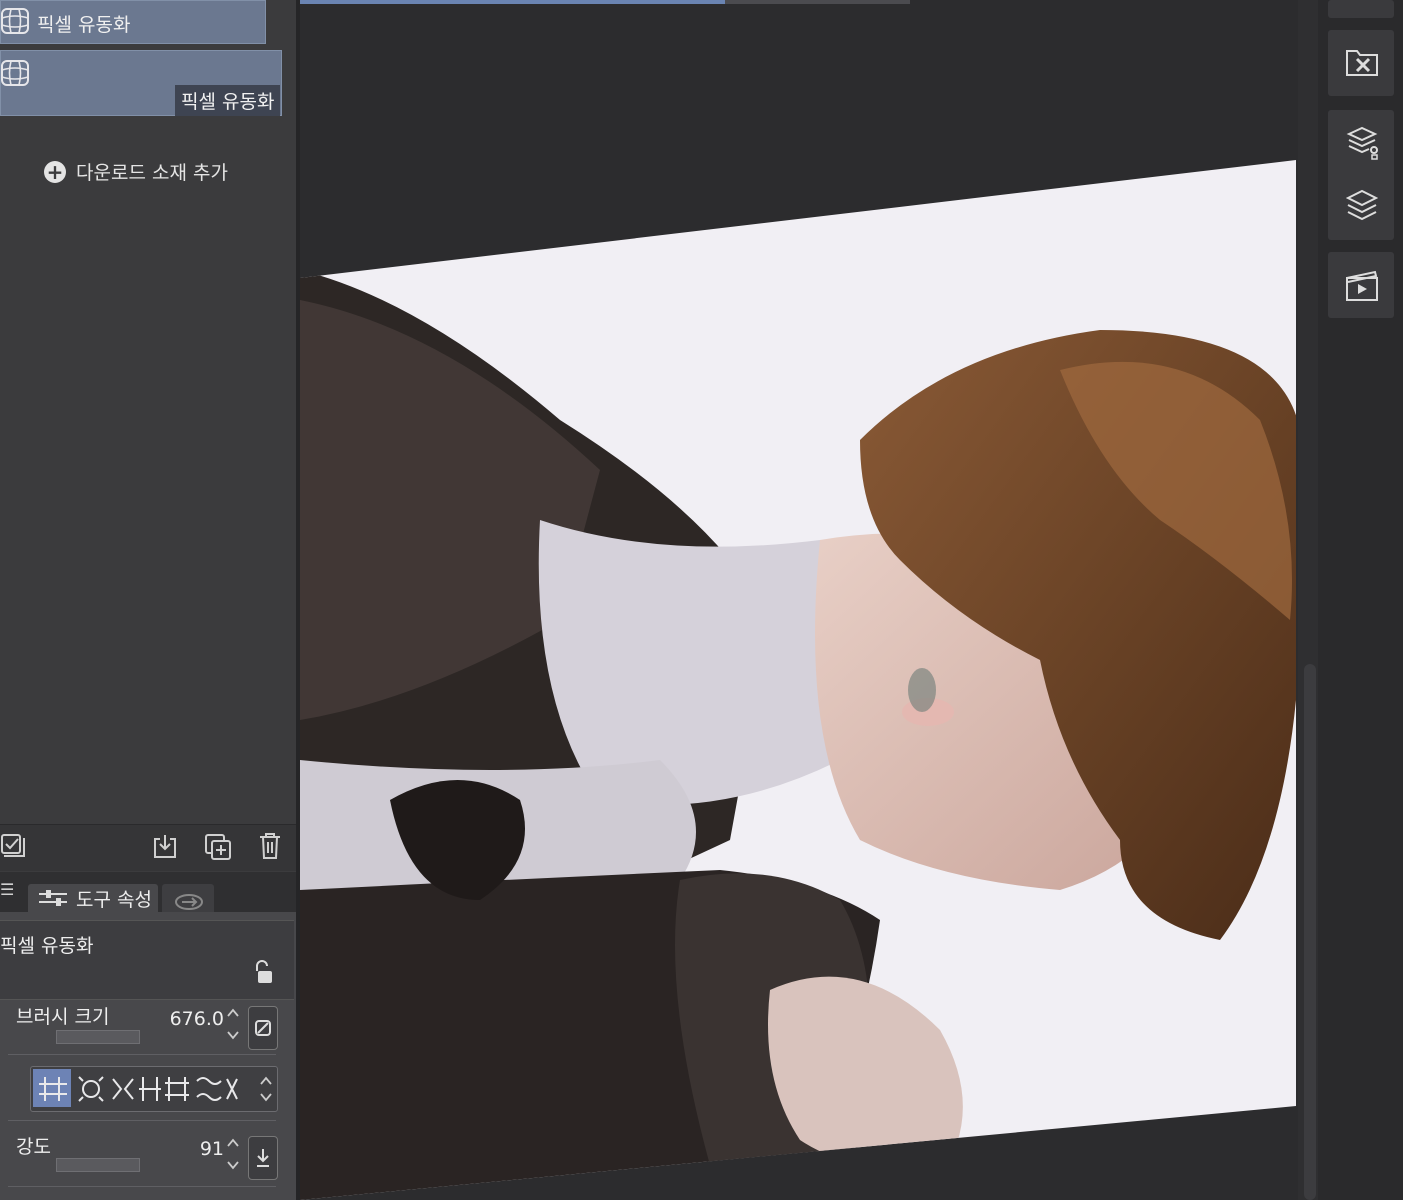 The width and height of the screenshot is (1403, 1200). I want to click on panel-menu-icon: ☰, so click(7, 889).